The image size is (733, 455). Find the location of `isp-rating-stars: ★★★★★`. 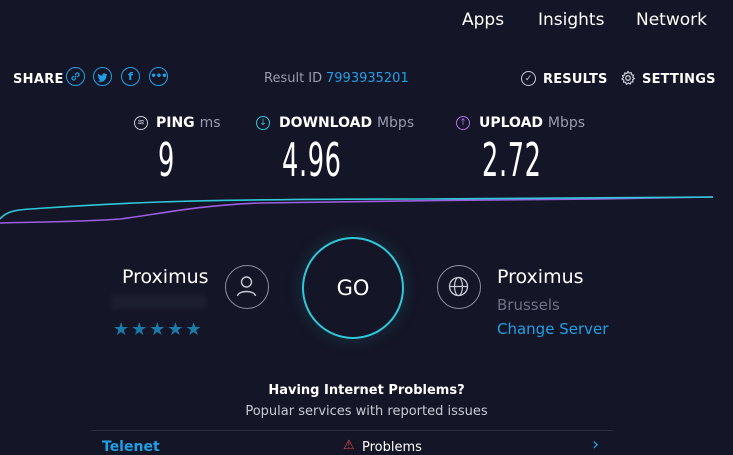

isp-rating-stars: ★★★★★ is located at coordinates (158, 329).